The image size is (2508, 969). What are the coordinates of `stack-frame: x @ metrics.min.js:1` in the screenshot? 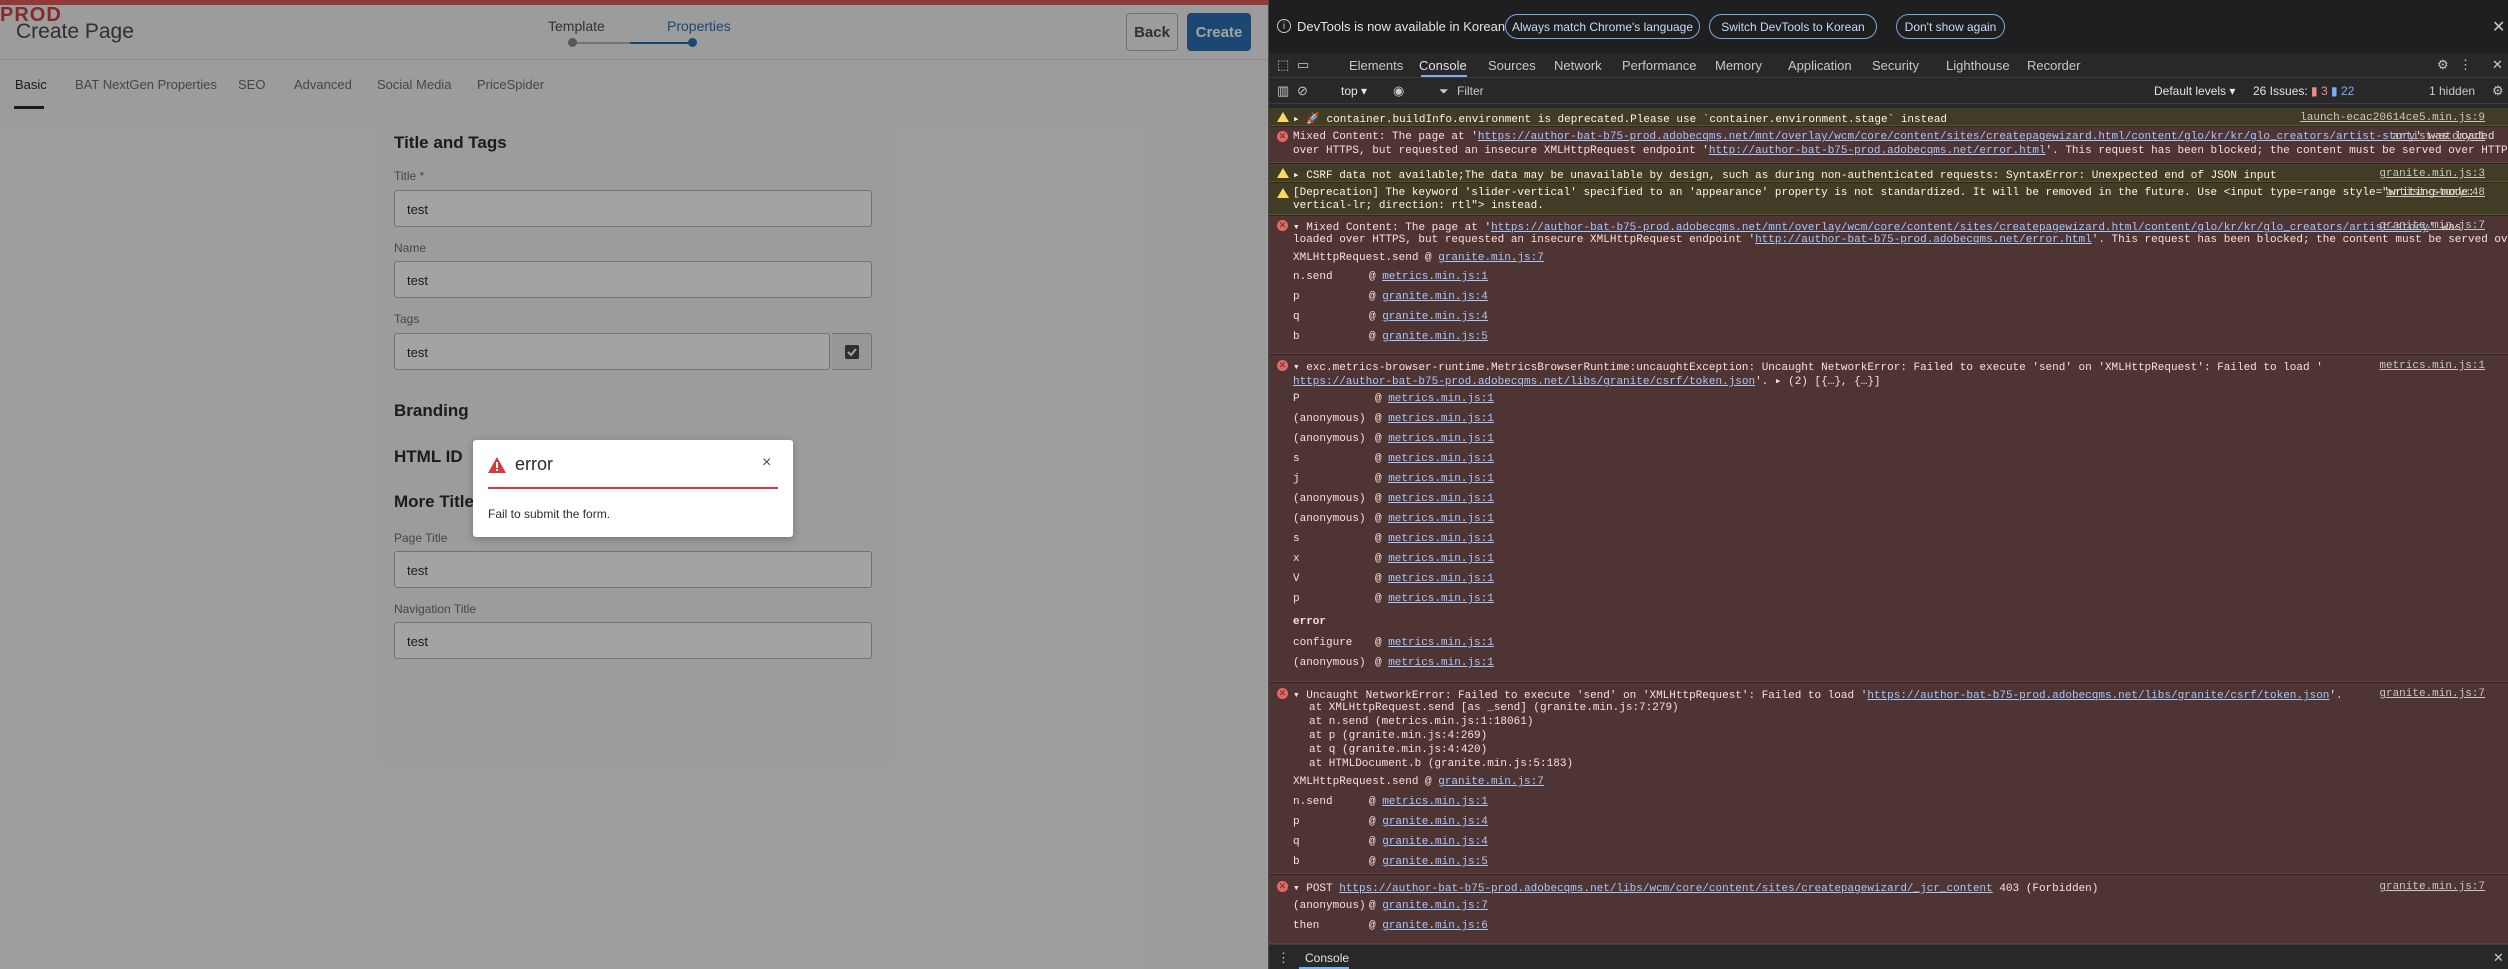 It's located at (1393, 559).